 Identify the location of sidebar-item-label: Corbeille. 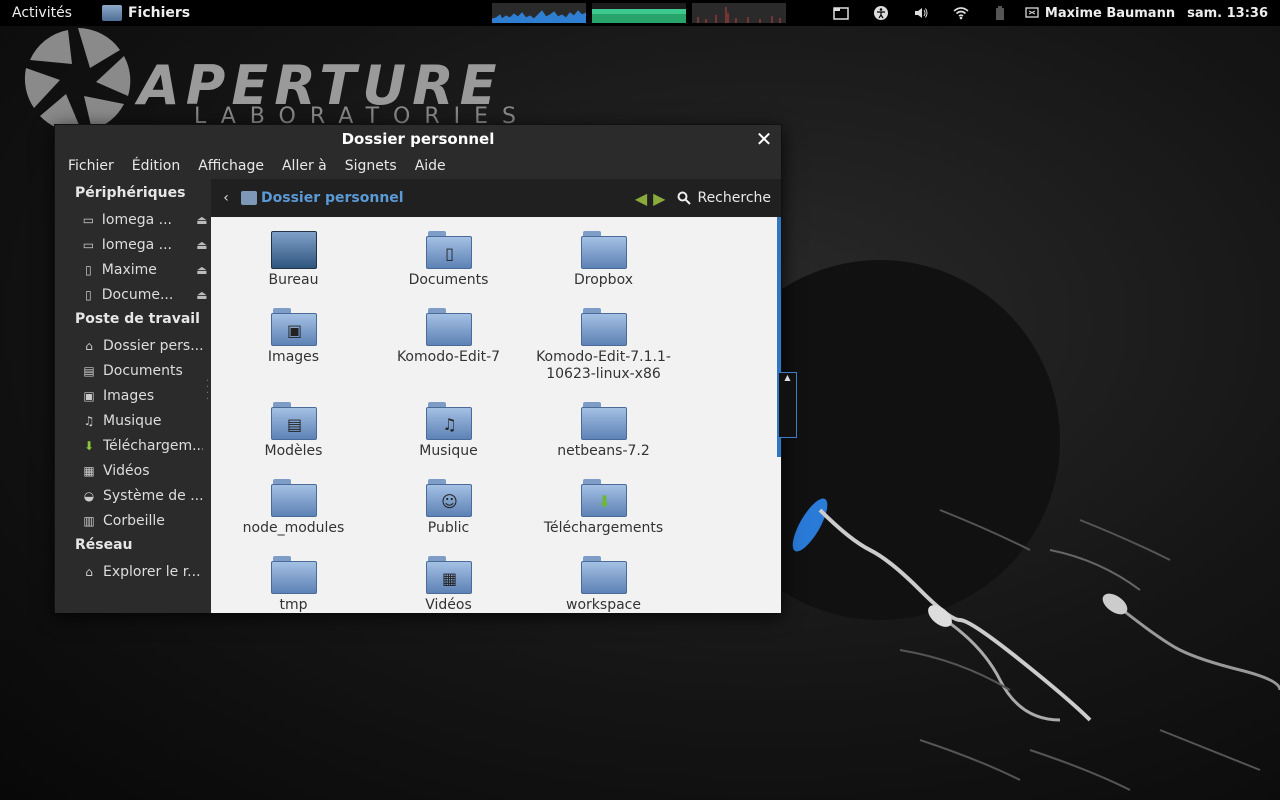
(134, 520).